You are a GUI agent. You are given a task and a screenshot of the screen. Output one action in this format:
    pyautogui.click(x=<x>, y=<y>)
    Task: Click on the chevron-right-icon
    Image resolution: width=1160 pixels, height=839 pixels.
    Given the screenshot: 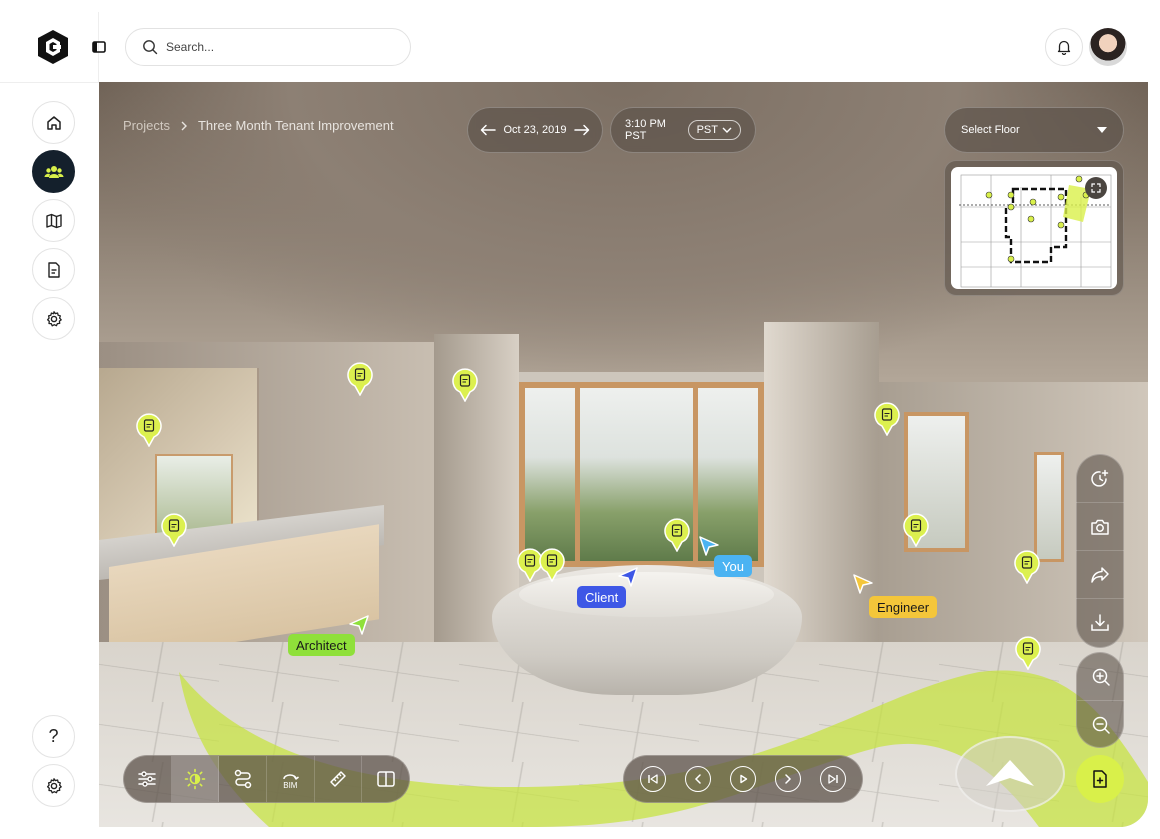 What is the action you would take?
    pyautogui.click(x=184, y=125)
    